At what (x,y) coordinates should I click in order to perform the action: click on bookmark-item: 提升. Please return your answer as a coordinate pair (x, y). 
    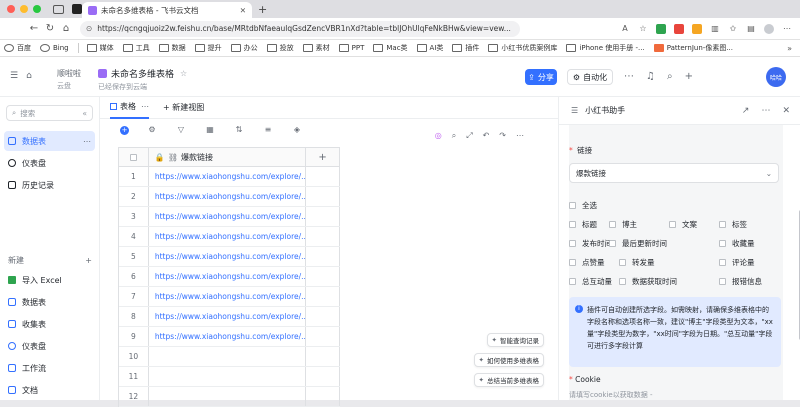
    Looking at the image, I should click on (208, 48).